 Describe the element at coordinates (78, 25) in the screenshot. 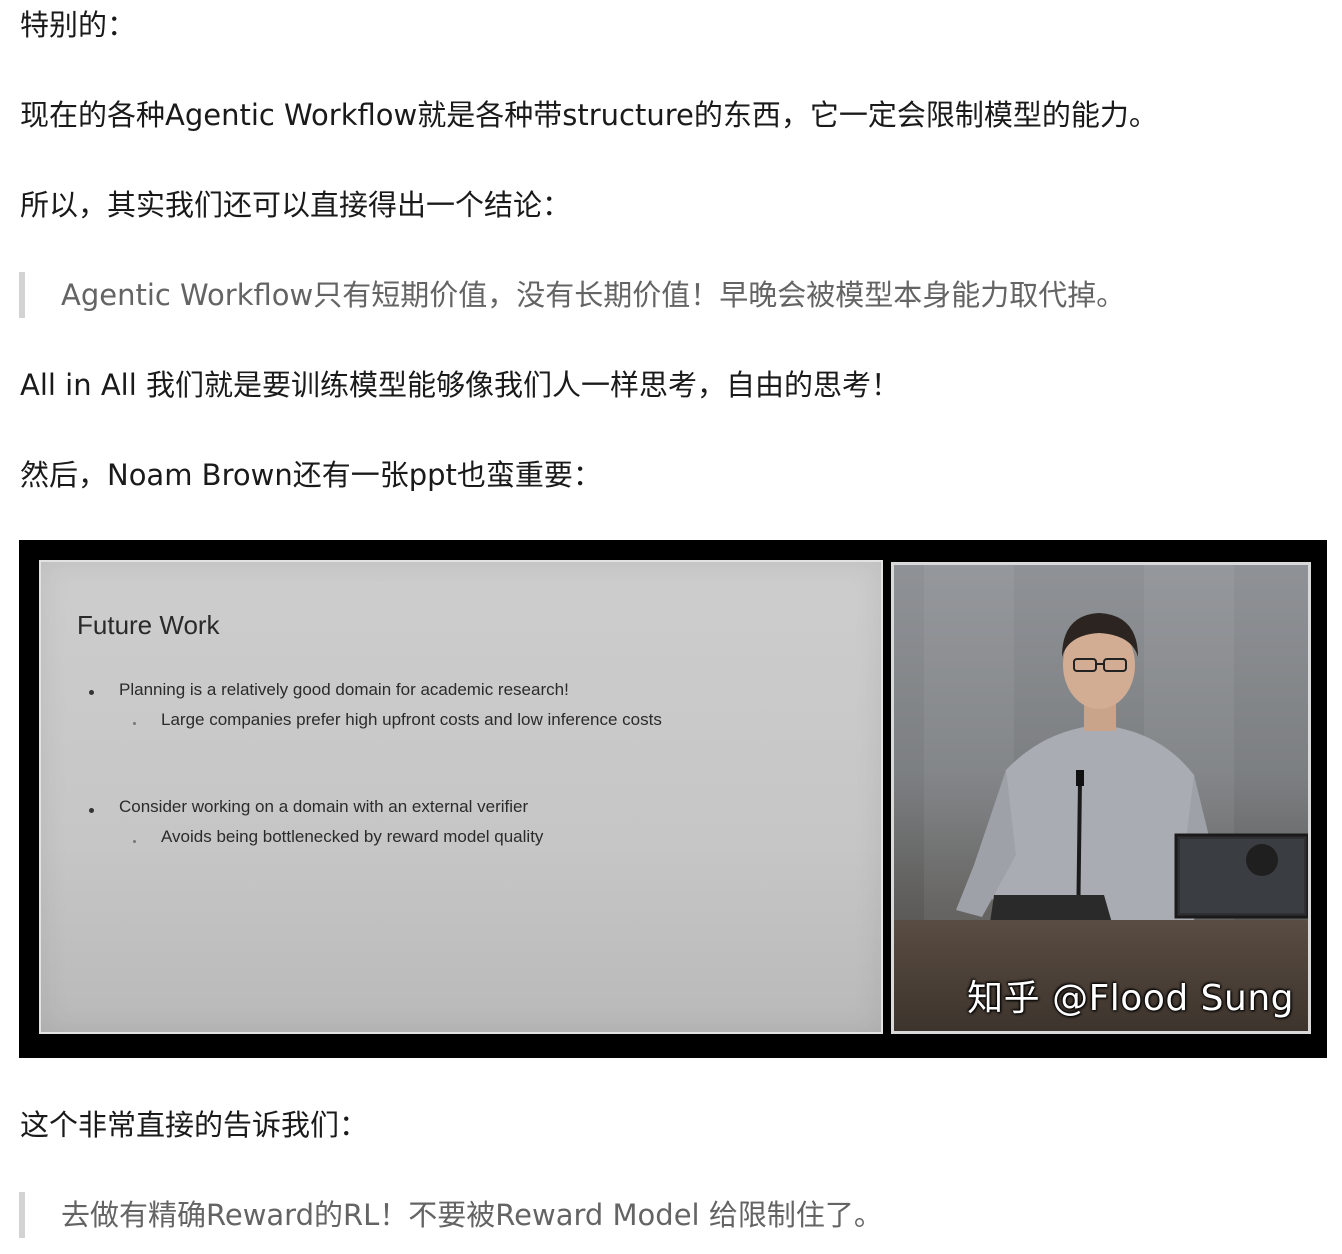

I see `paragraph-special: 特别的：` at that location.